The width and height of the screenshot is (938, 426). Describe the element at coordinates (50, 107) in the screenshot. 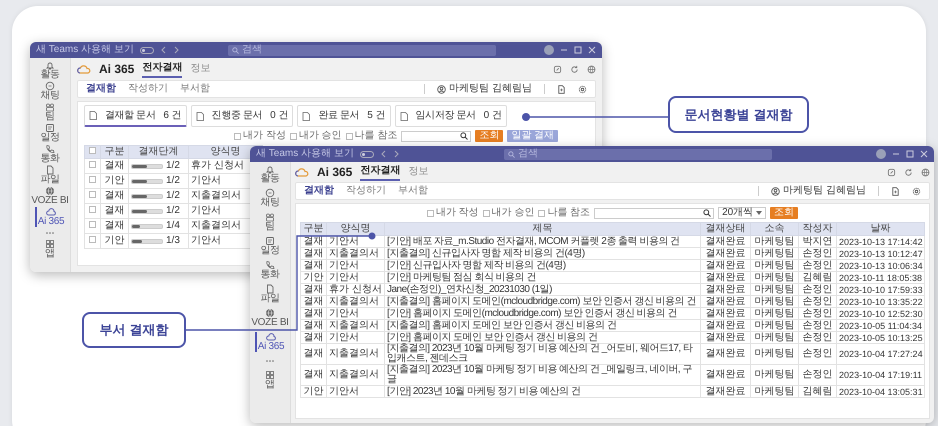

I see `people-icon` at that location.